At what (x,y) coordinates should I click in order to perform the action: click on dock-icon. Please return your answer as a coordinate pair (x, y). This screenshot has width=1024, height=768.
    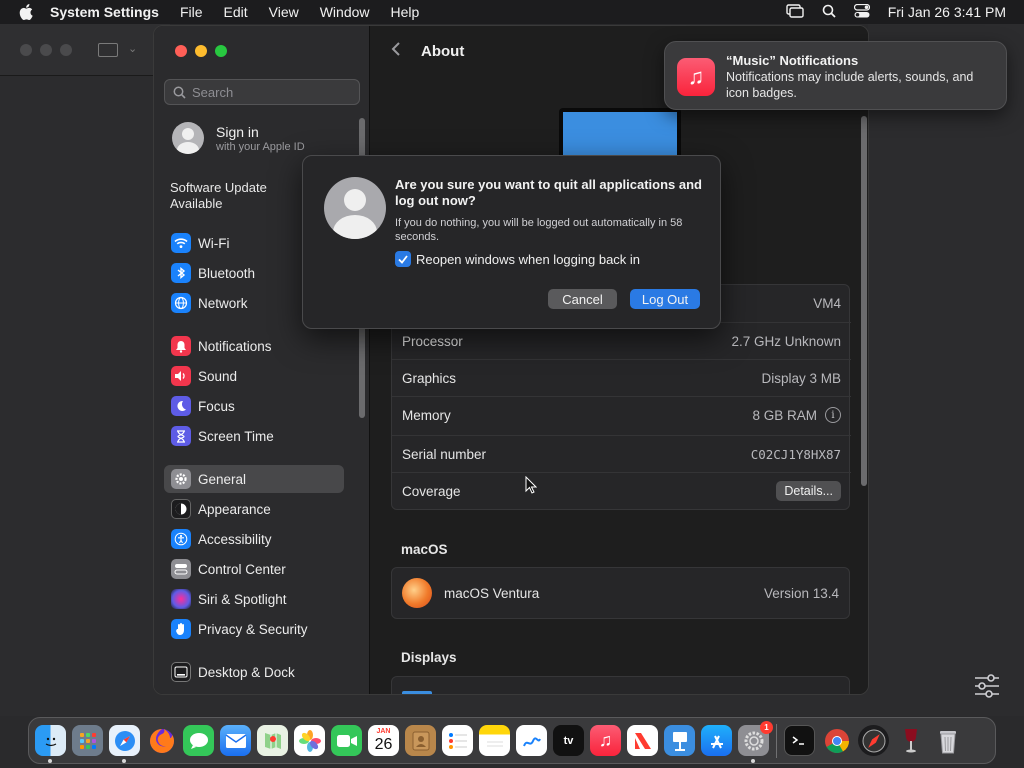
    Looking at the image, I should click on (181, 672).